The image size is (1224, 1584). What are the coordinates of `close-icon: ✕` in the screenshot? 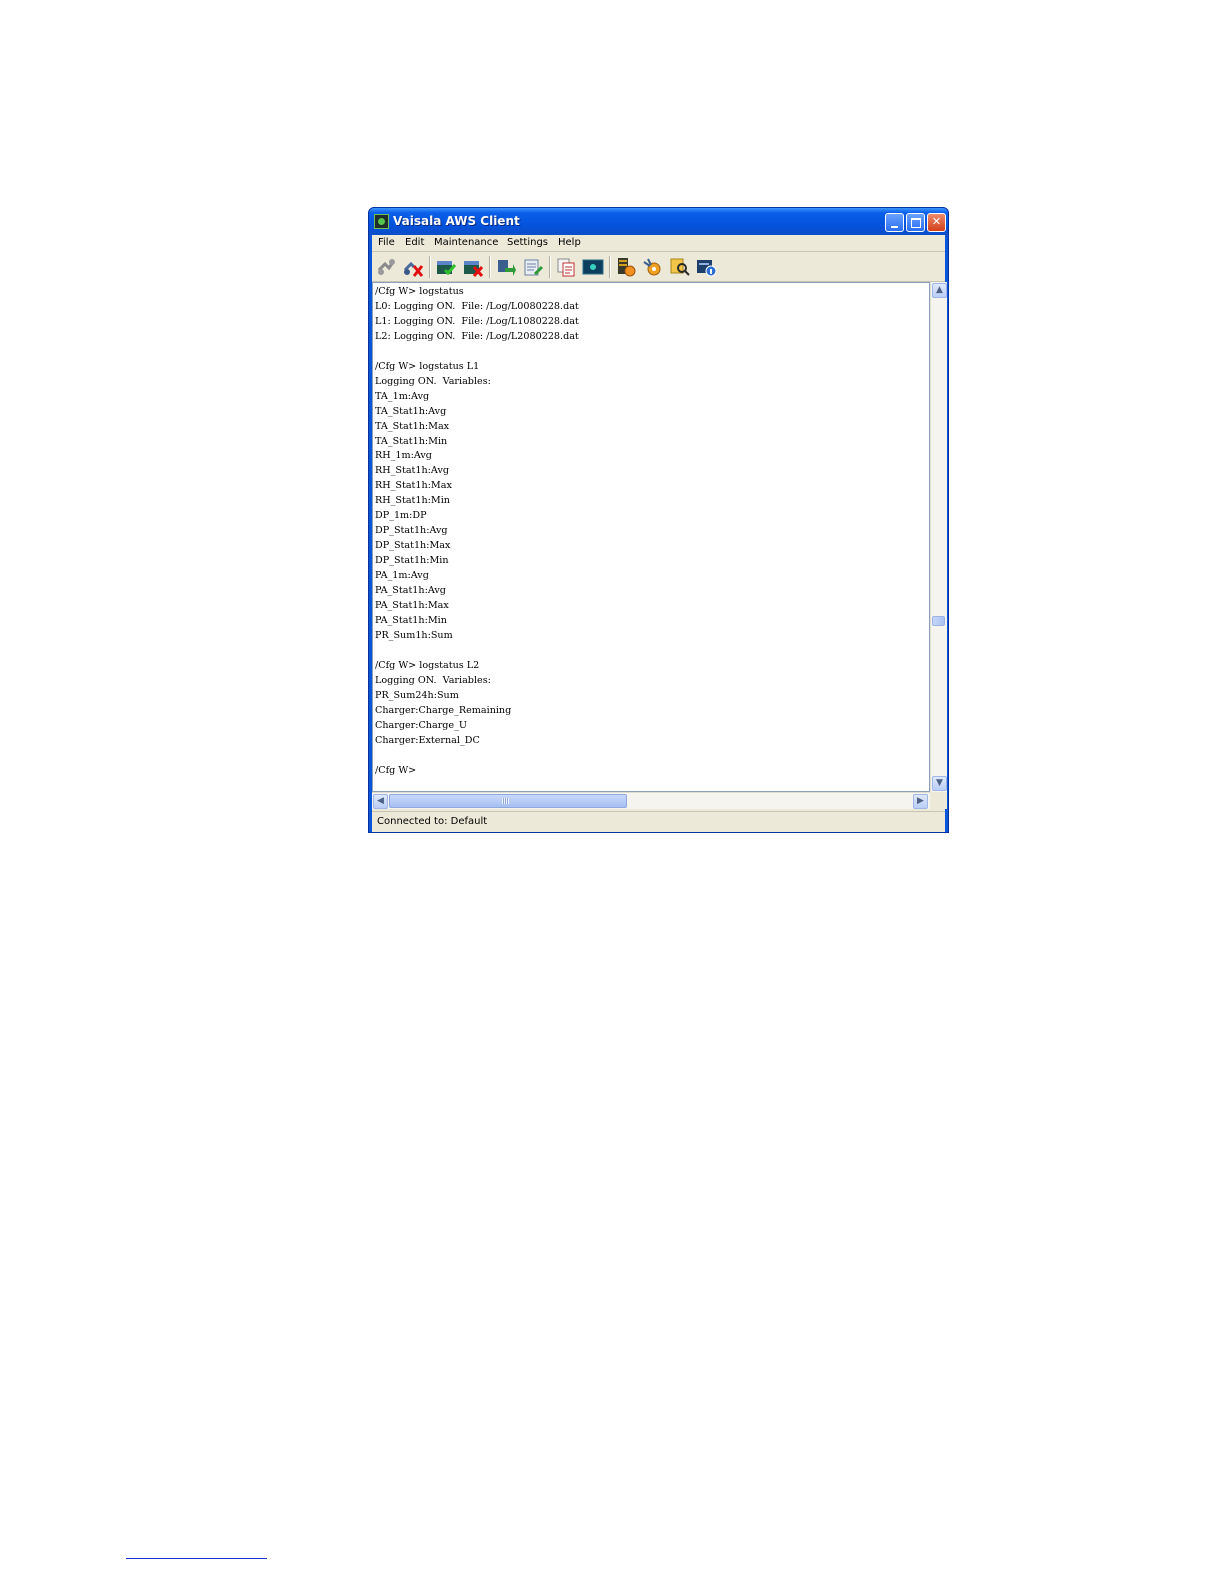 It's located at (936, 221).